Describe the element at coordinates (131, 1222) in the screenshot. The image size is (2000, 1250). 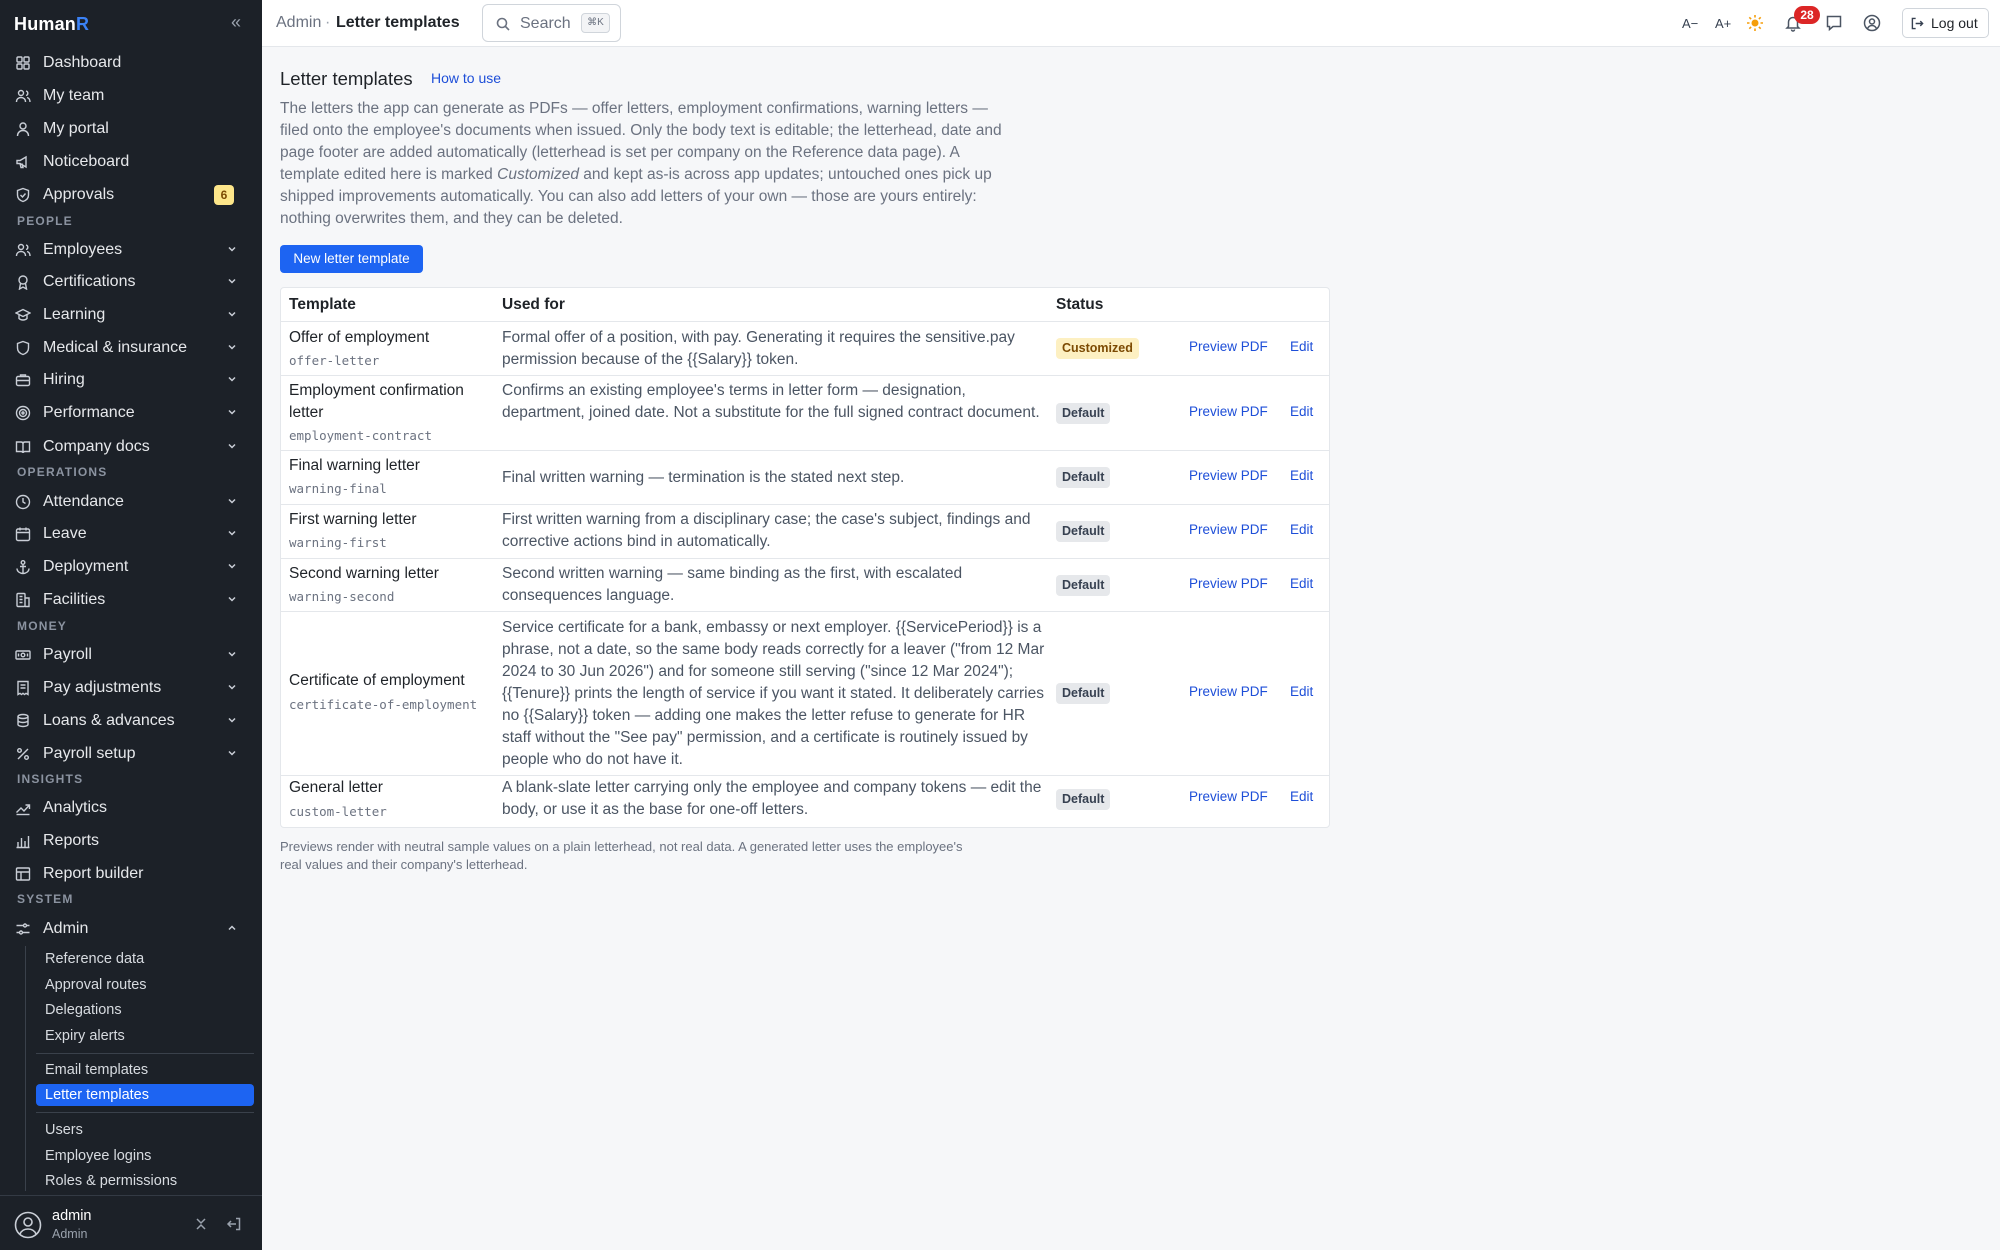
I see `sidebar-user-panel: admin Admin` at that location.